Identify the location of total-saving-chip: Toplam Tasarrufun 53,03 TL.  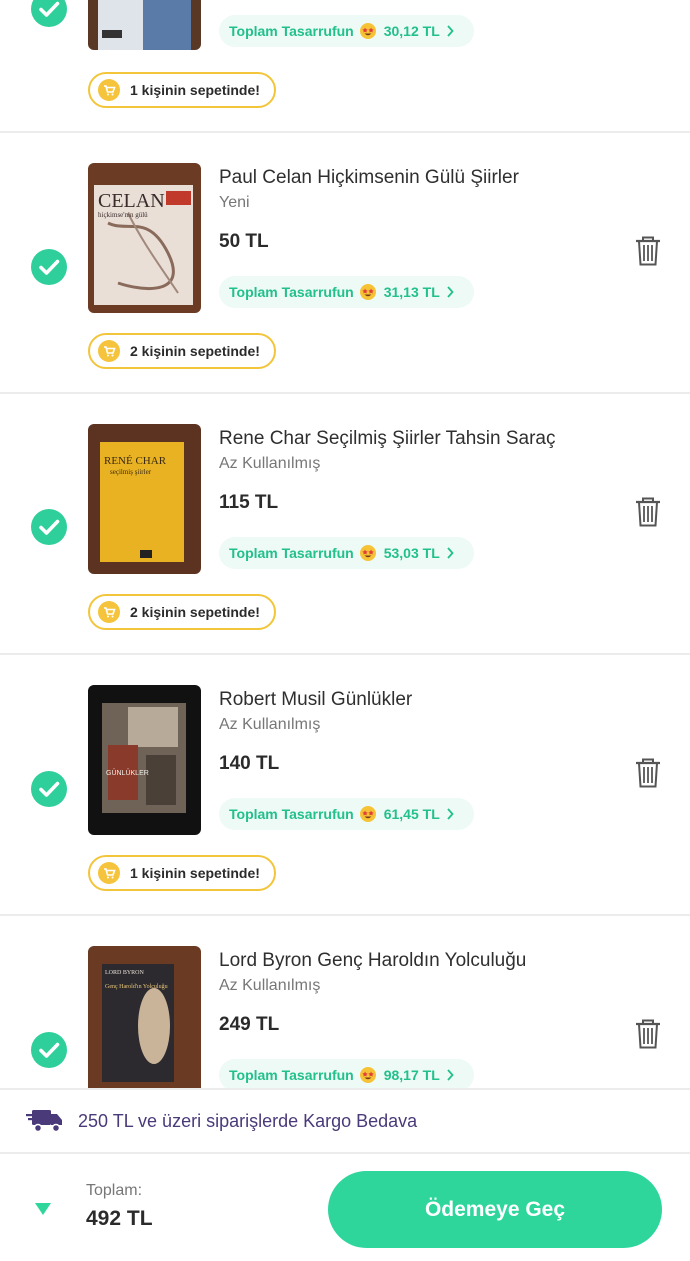
(346, 553).